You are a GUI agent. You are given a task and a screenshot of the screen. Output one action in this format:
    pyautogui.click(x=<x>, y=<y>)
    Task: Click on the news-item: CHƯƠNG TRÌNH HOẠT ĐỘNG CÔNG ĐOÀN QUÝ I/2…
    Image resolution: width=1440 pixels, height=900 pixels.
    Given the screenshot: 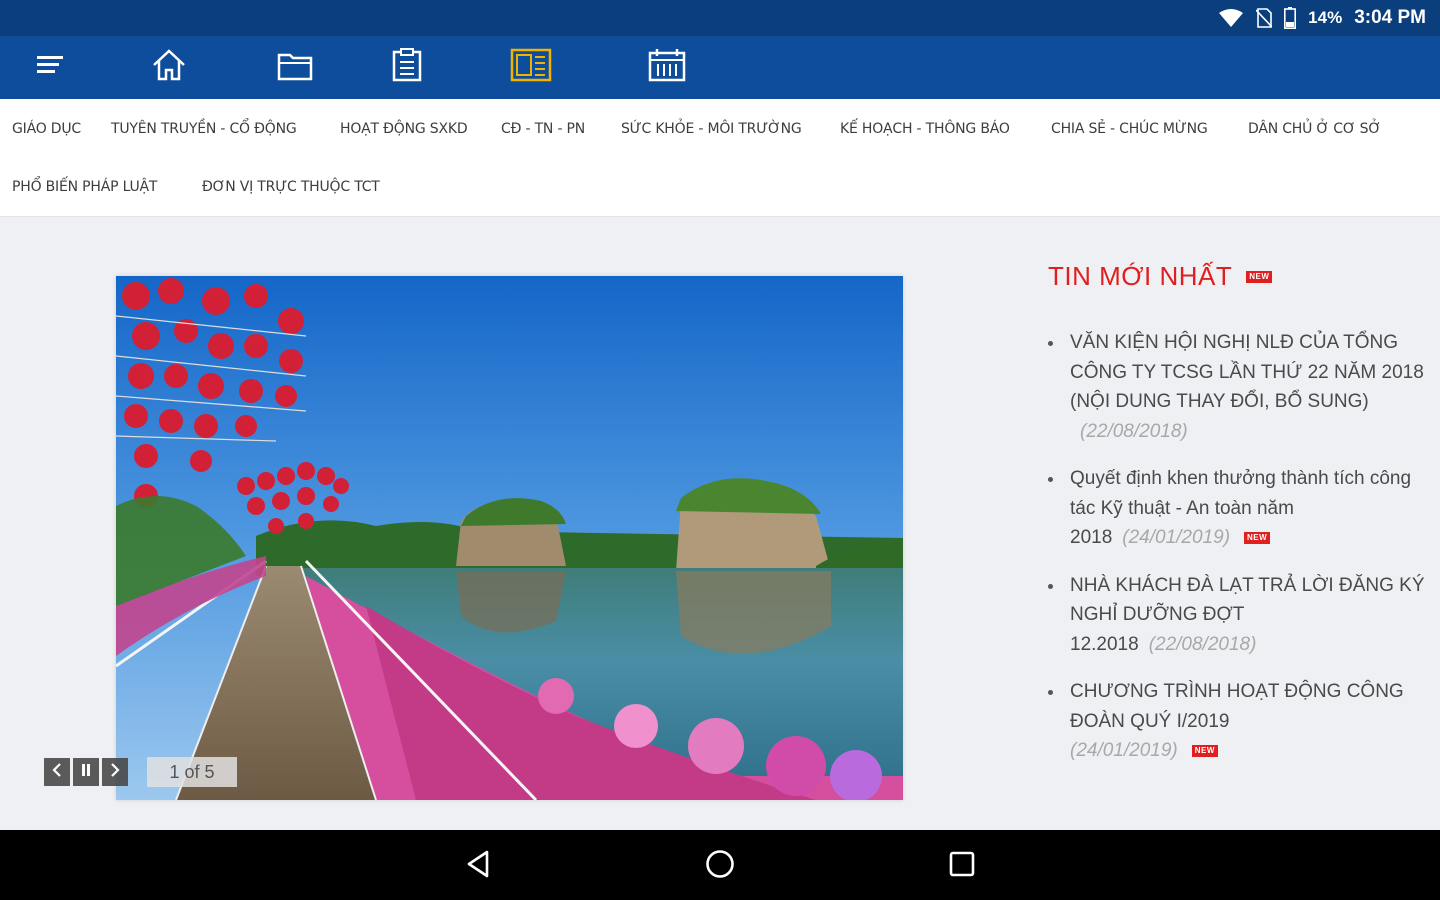 What is the action you would take?
    pyautogui.click(x=1238, y=721)
    